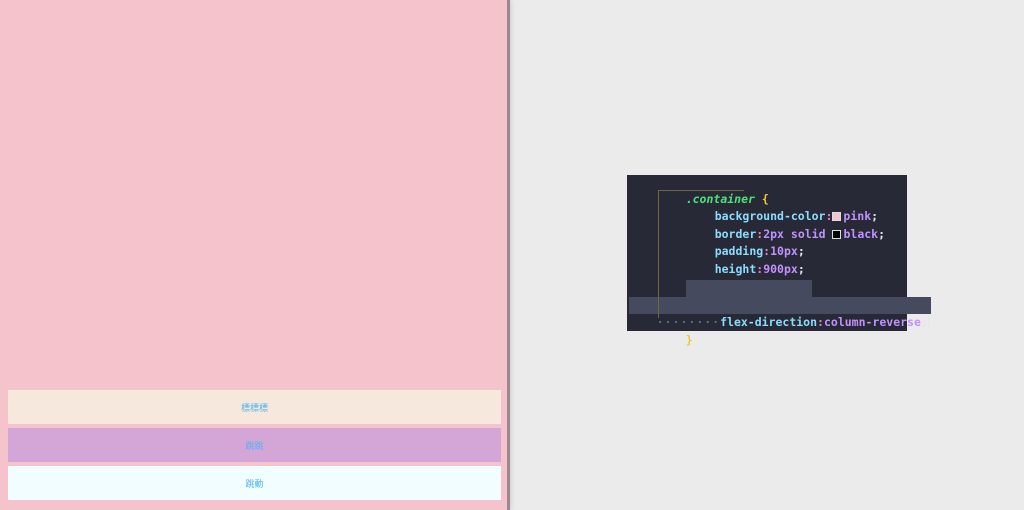 The image size is (1024, 510). What do you see at coordinates (796, 216) in the screenshot?
I see `code-line-background-color: background-color: pink;` at bounding box center [796, 216].